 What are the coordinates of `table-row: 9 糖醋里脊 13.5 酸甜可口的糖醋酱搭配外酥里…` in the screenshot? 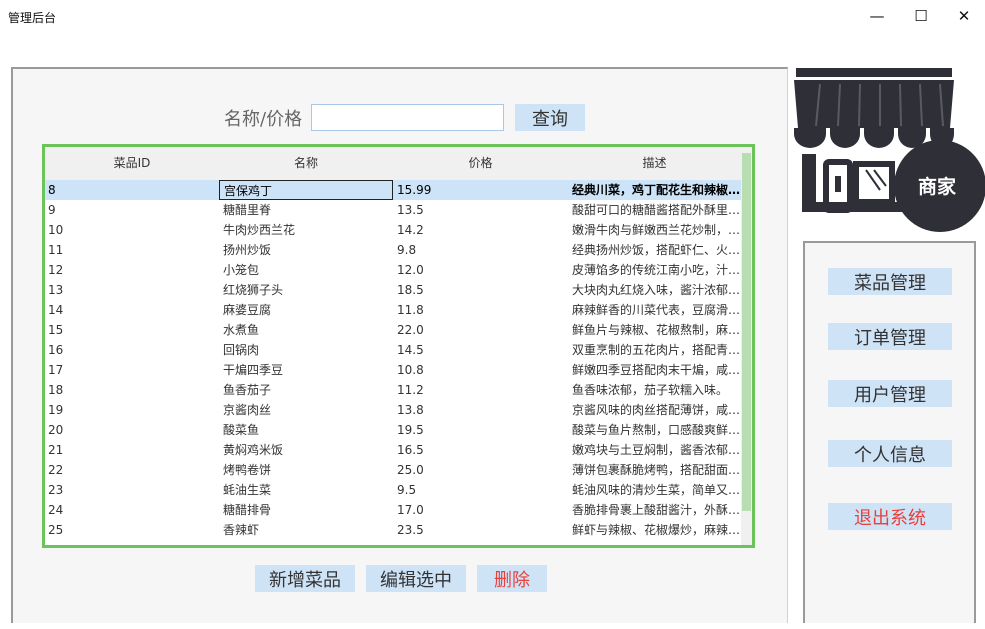 It's located at (393, 210).